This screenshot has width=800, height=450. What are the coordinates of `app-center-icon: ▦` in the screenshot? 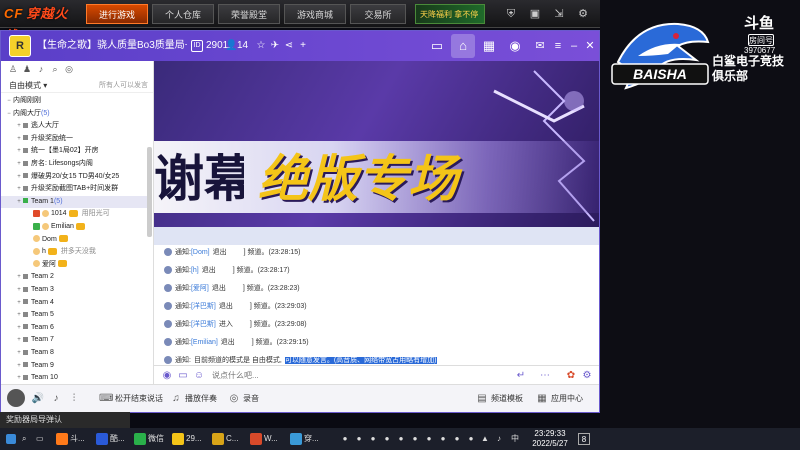 It's located at (542, 399).